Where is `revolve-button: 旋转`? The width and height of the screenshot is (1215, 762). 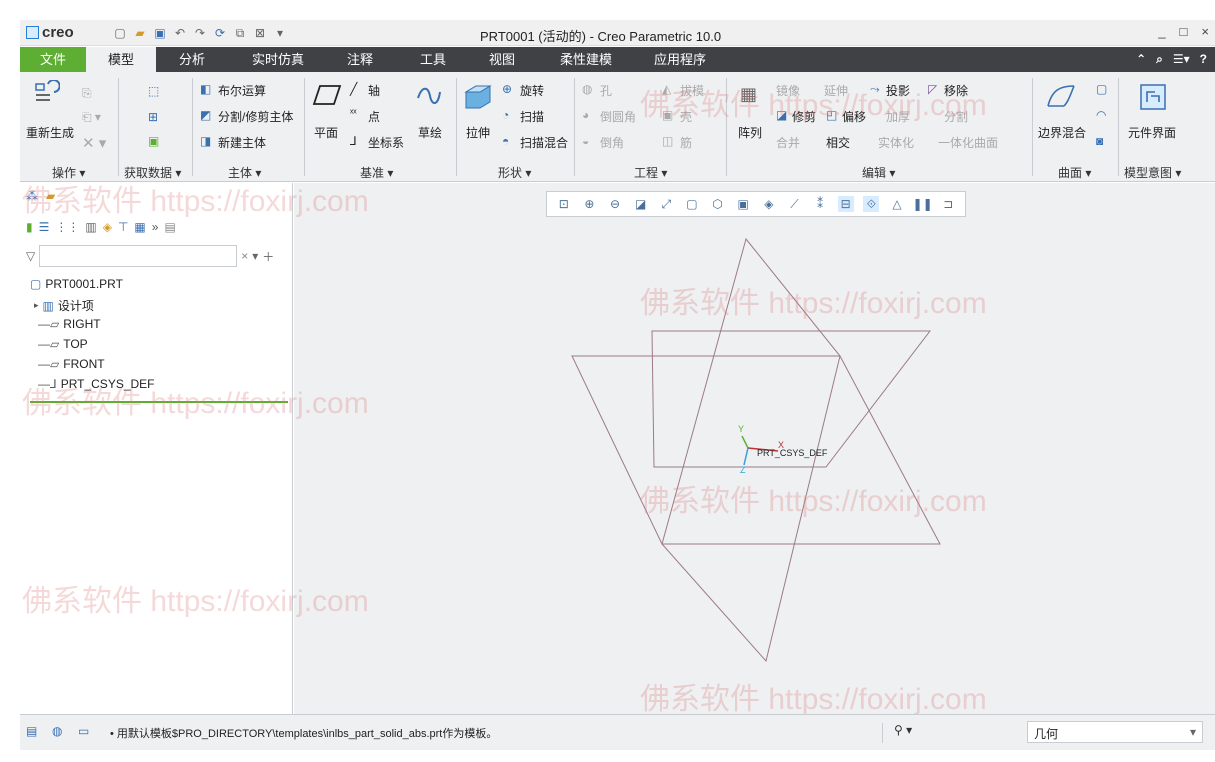
revolve-button: 旋转 is located at coordinates (532, 90).